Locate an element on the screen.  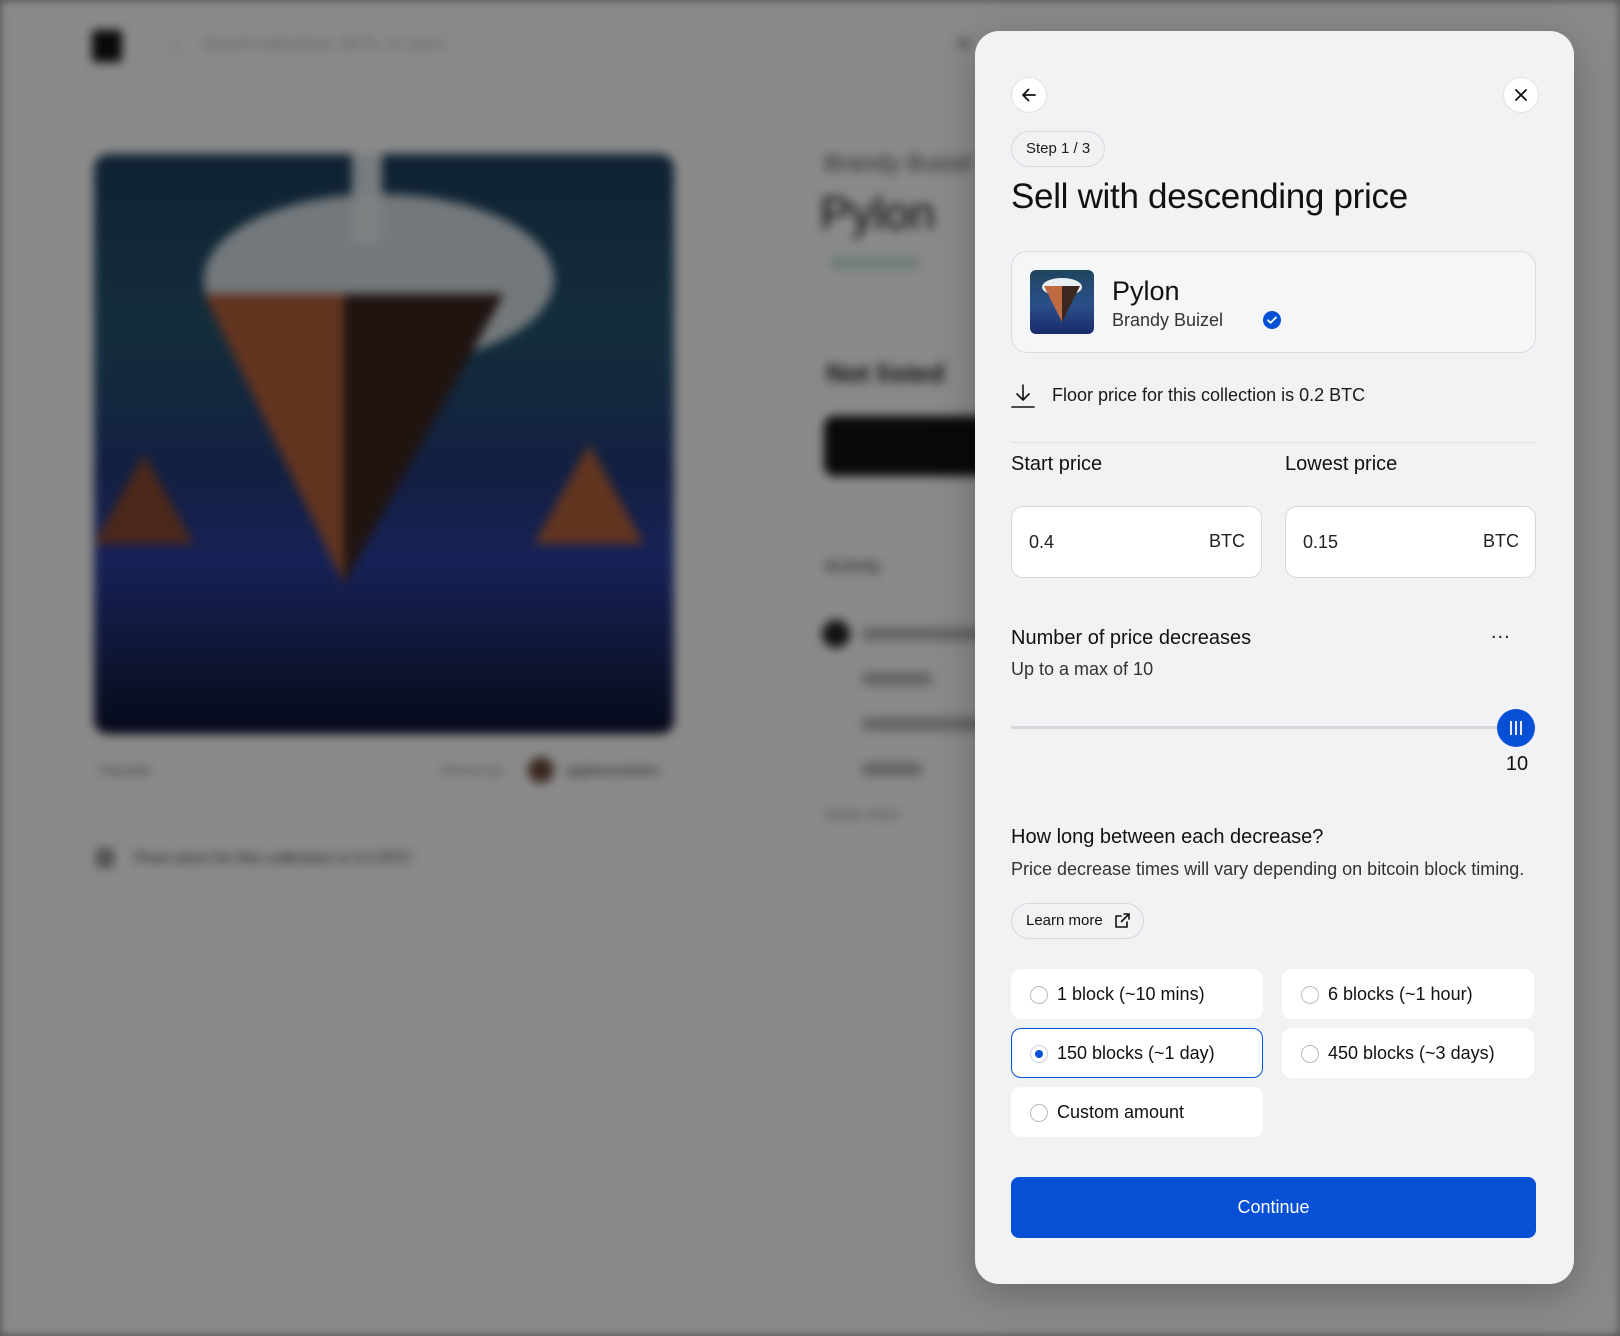
arrow-left-icon is located at coordinates (1029, 95).